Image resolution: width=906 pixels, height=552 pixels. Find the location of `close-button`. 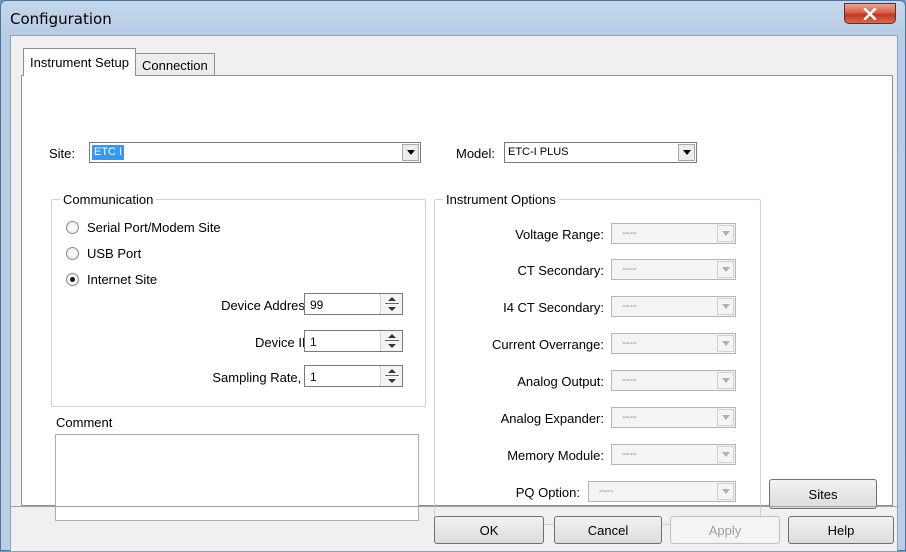

close-button is located at coordinates (870, 13).